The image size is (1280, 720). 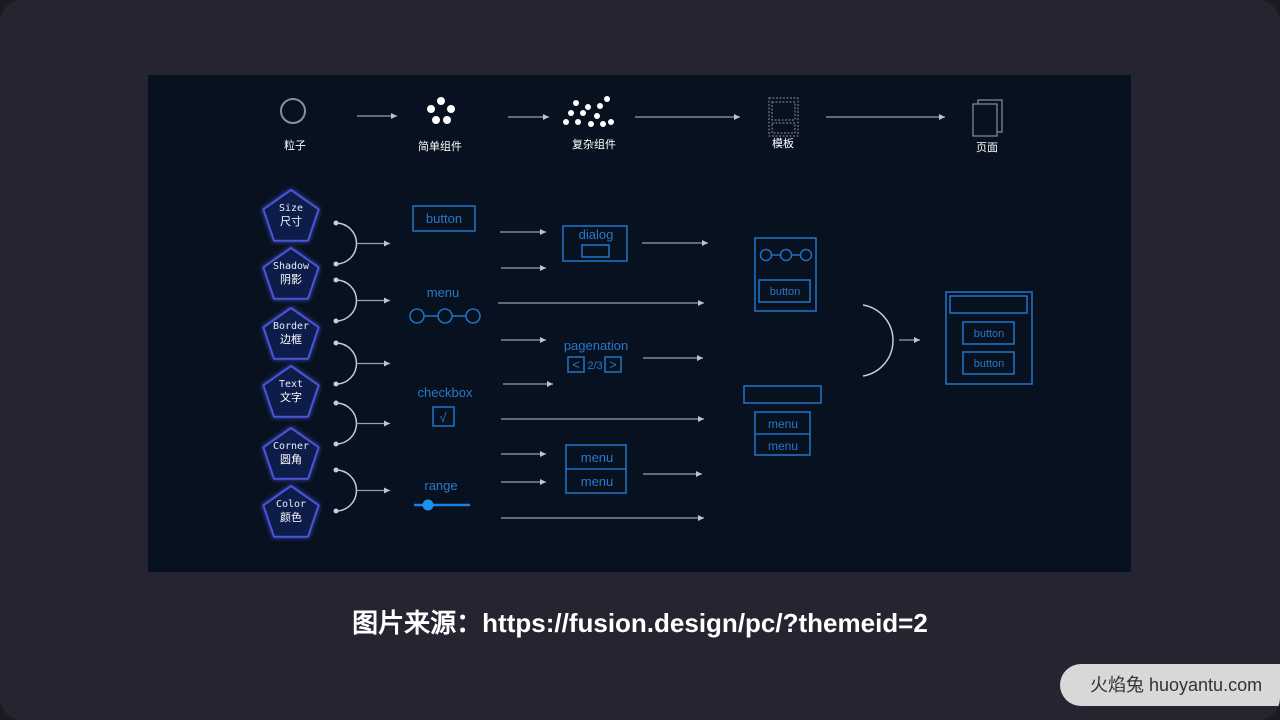 I want to click on complex-component-icon, so click(x=588, y=111).